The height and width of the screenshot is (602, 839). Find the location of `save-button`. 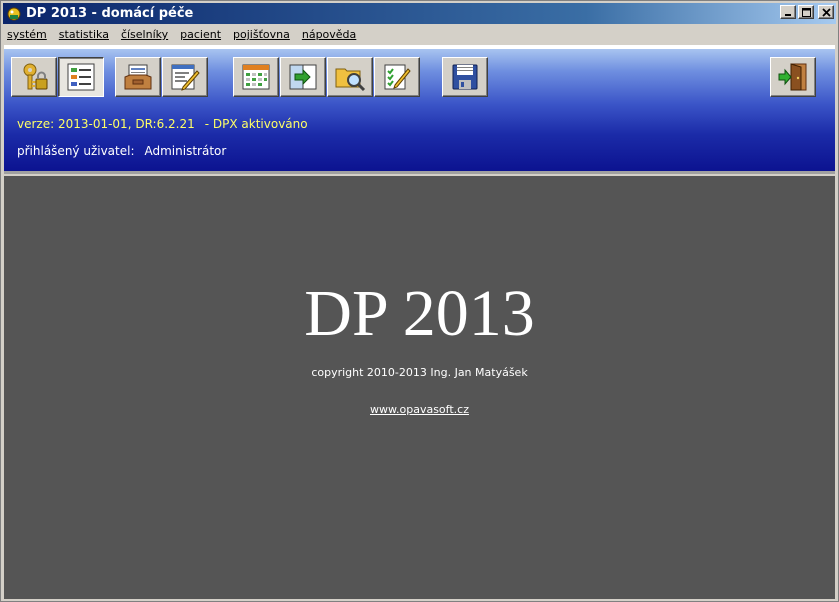

save-button is located at coordinates (465, 77).